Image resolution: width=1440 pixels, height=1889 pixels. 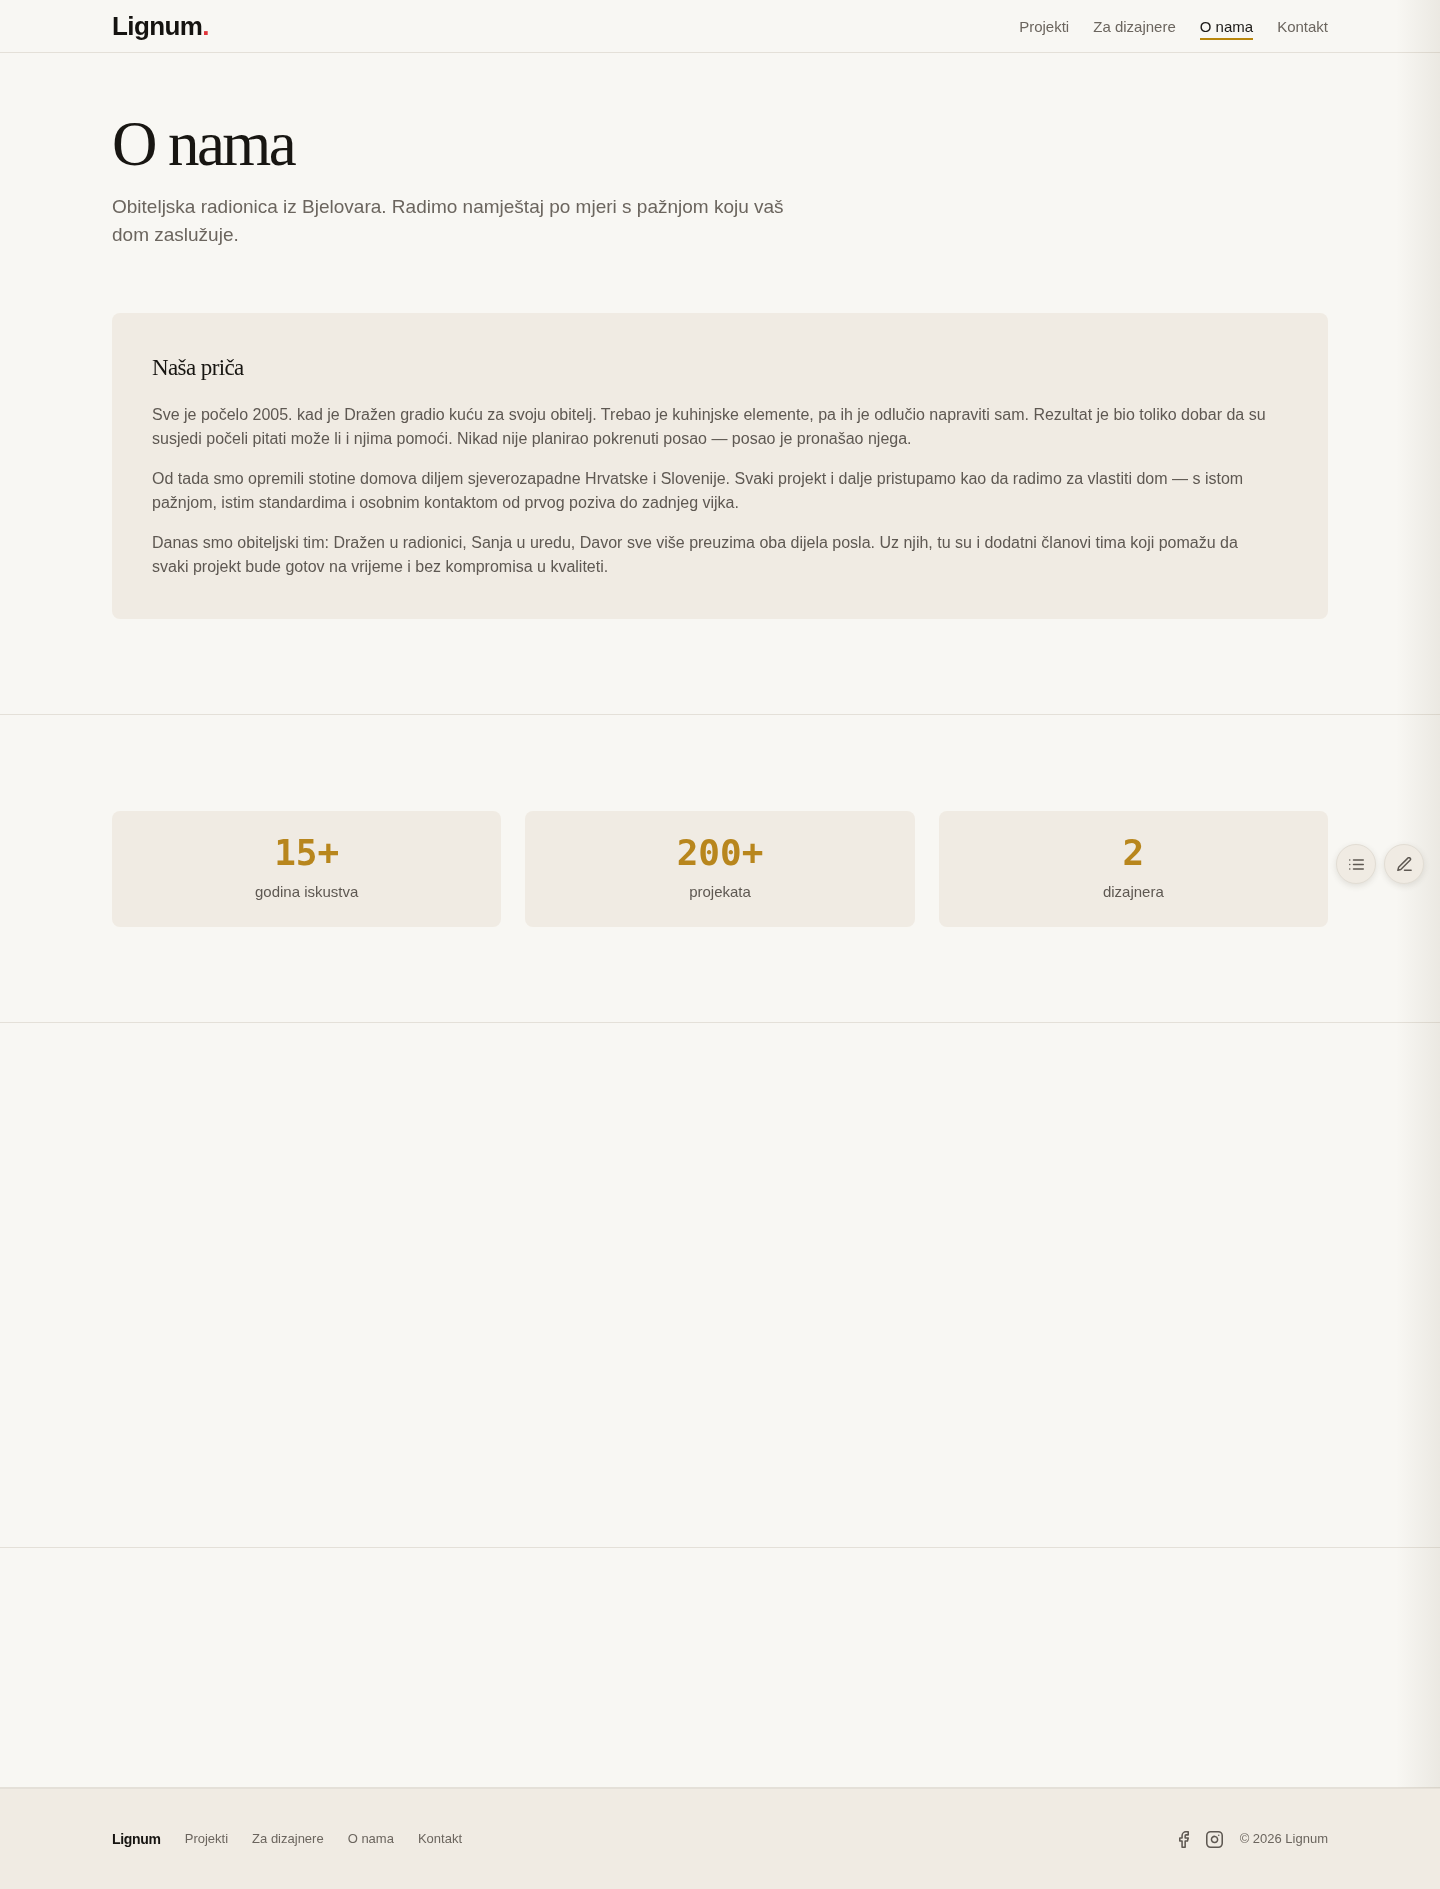 What do you see at coordinates (720, 852) in the screenshot?
I see `stat-value: 200+` at bounding box center [720, 852].